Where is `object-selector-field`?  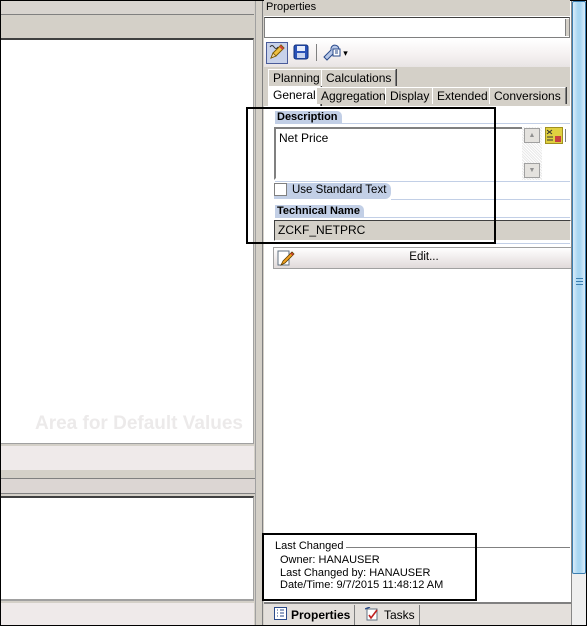 object-selector-field is located at coordinates (417, 27).